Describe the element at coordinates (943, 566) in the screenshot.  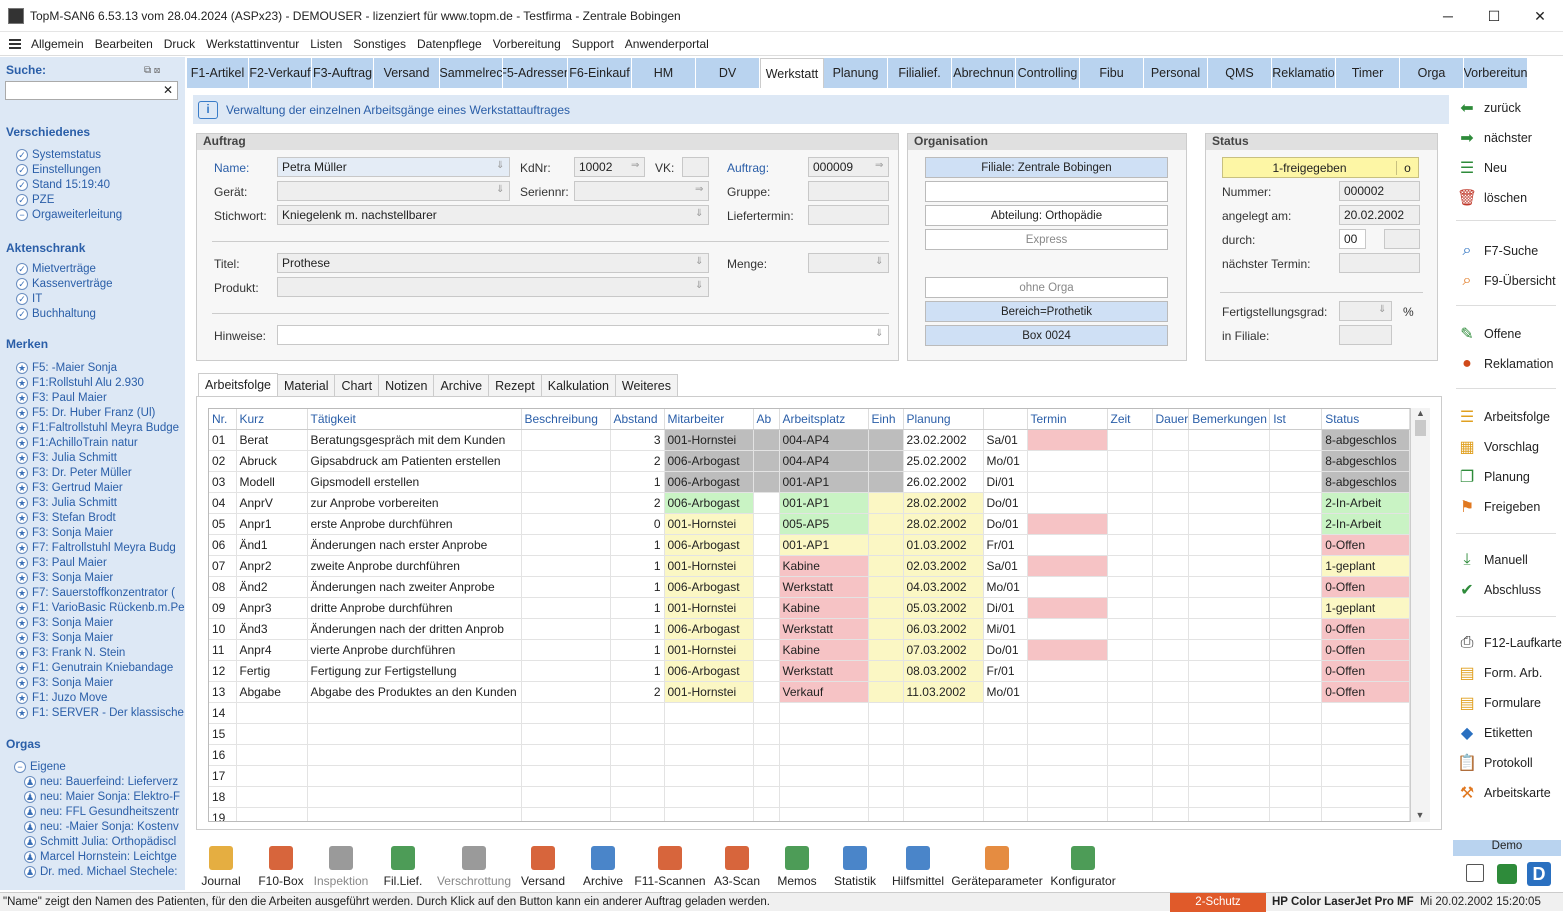
I see `grid-cell-planung: 02.03.2002` at that location.